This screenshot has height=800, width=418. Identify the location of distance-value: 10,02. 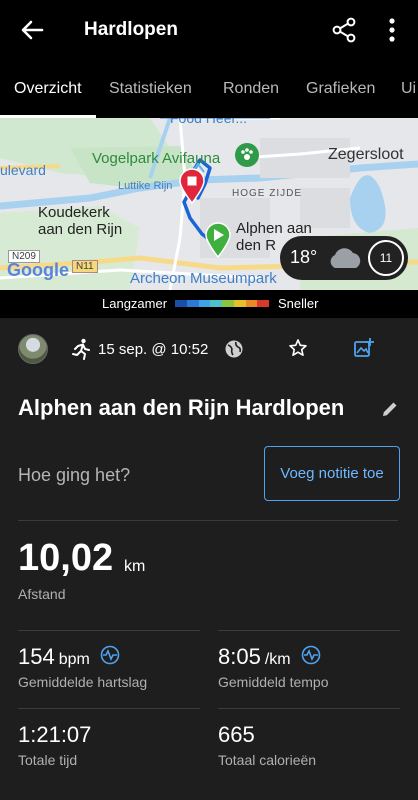
(66, 558).